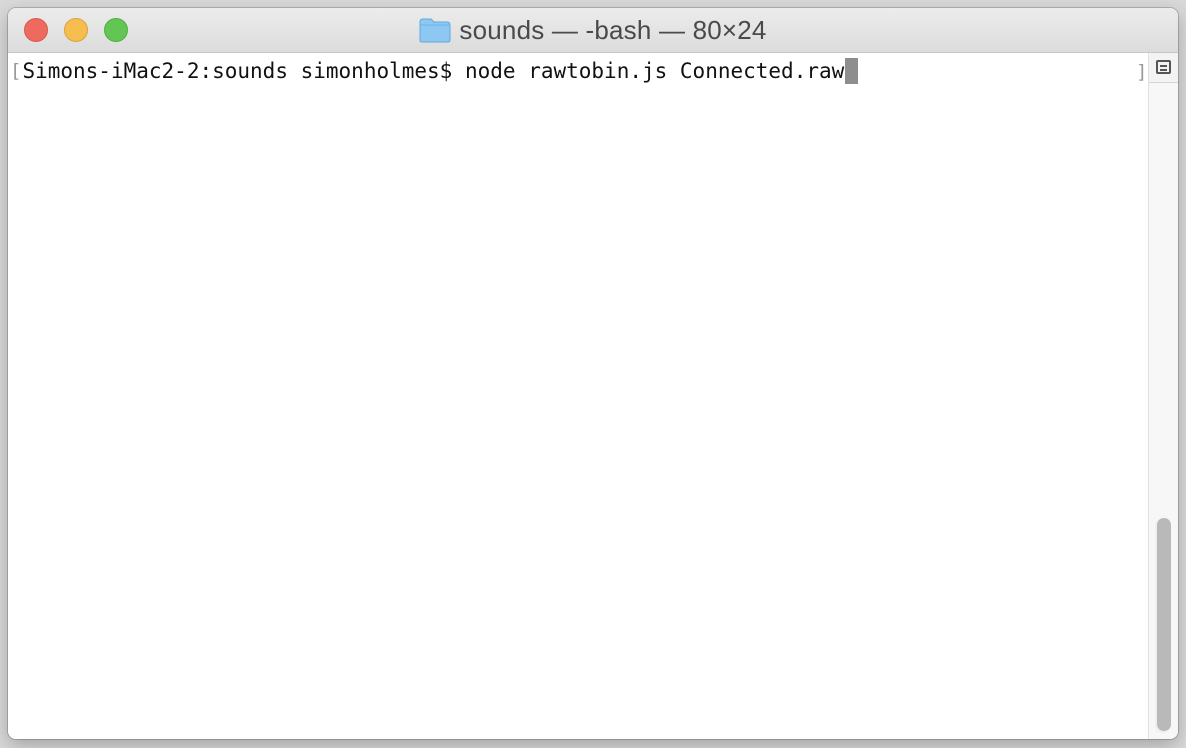 The width and height of the screenshot is (1186, 748). I want to click on shell-command: node rawtobin.js Connected.raw, so click(654, 71).